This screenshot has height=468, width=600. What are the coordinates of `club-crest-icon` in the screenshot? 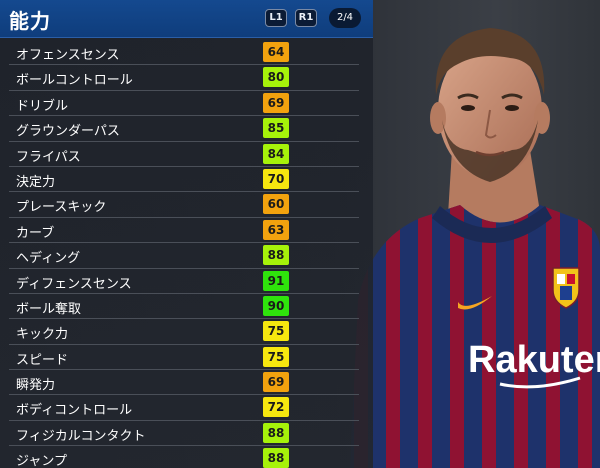 It's located at (566, 288).